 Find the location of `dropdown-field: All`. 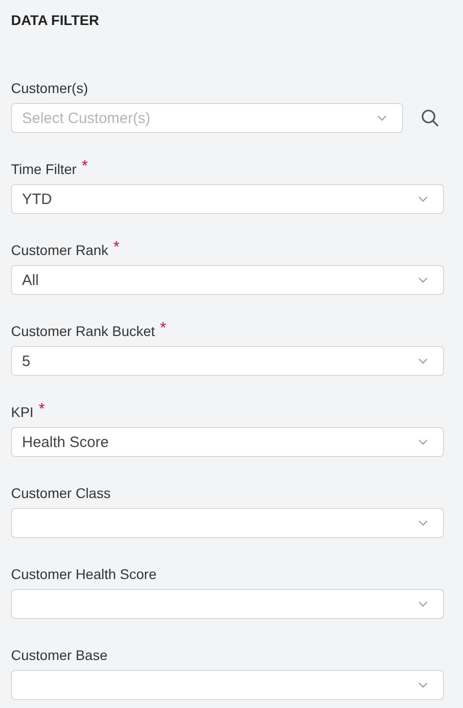

dropdown-field: All is located at coordinates (227, 280).